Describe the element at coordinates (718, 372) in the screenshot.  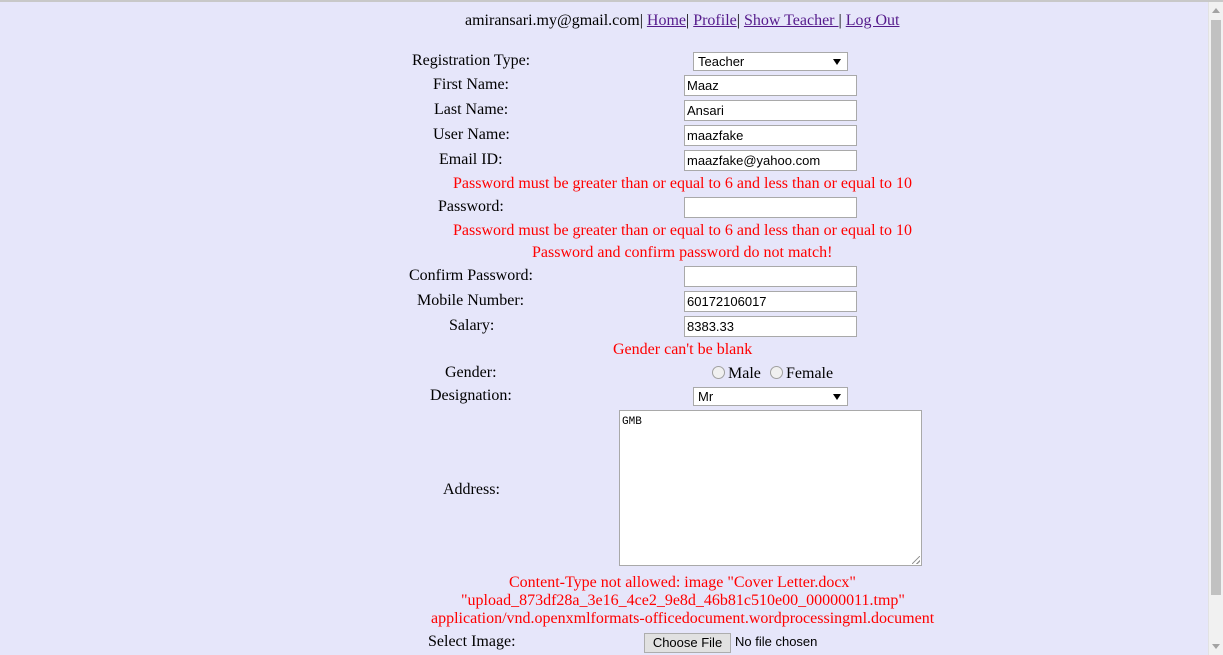
I see `gender-male-radio` at that location.